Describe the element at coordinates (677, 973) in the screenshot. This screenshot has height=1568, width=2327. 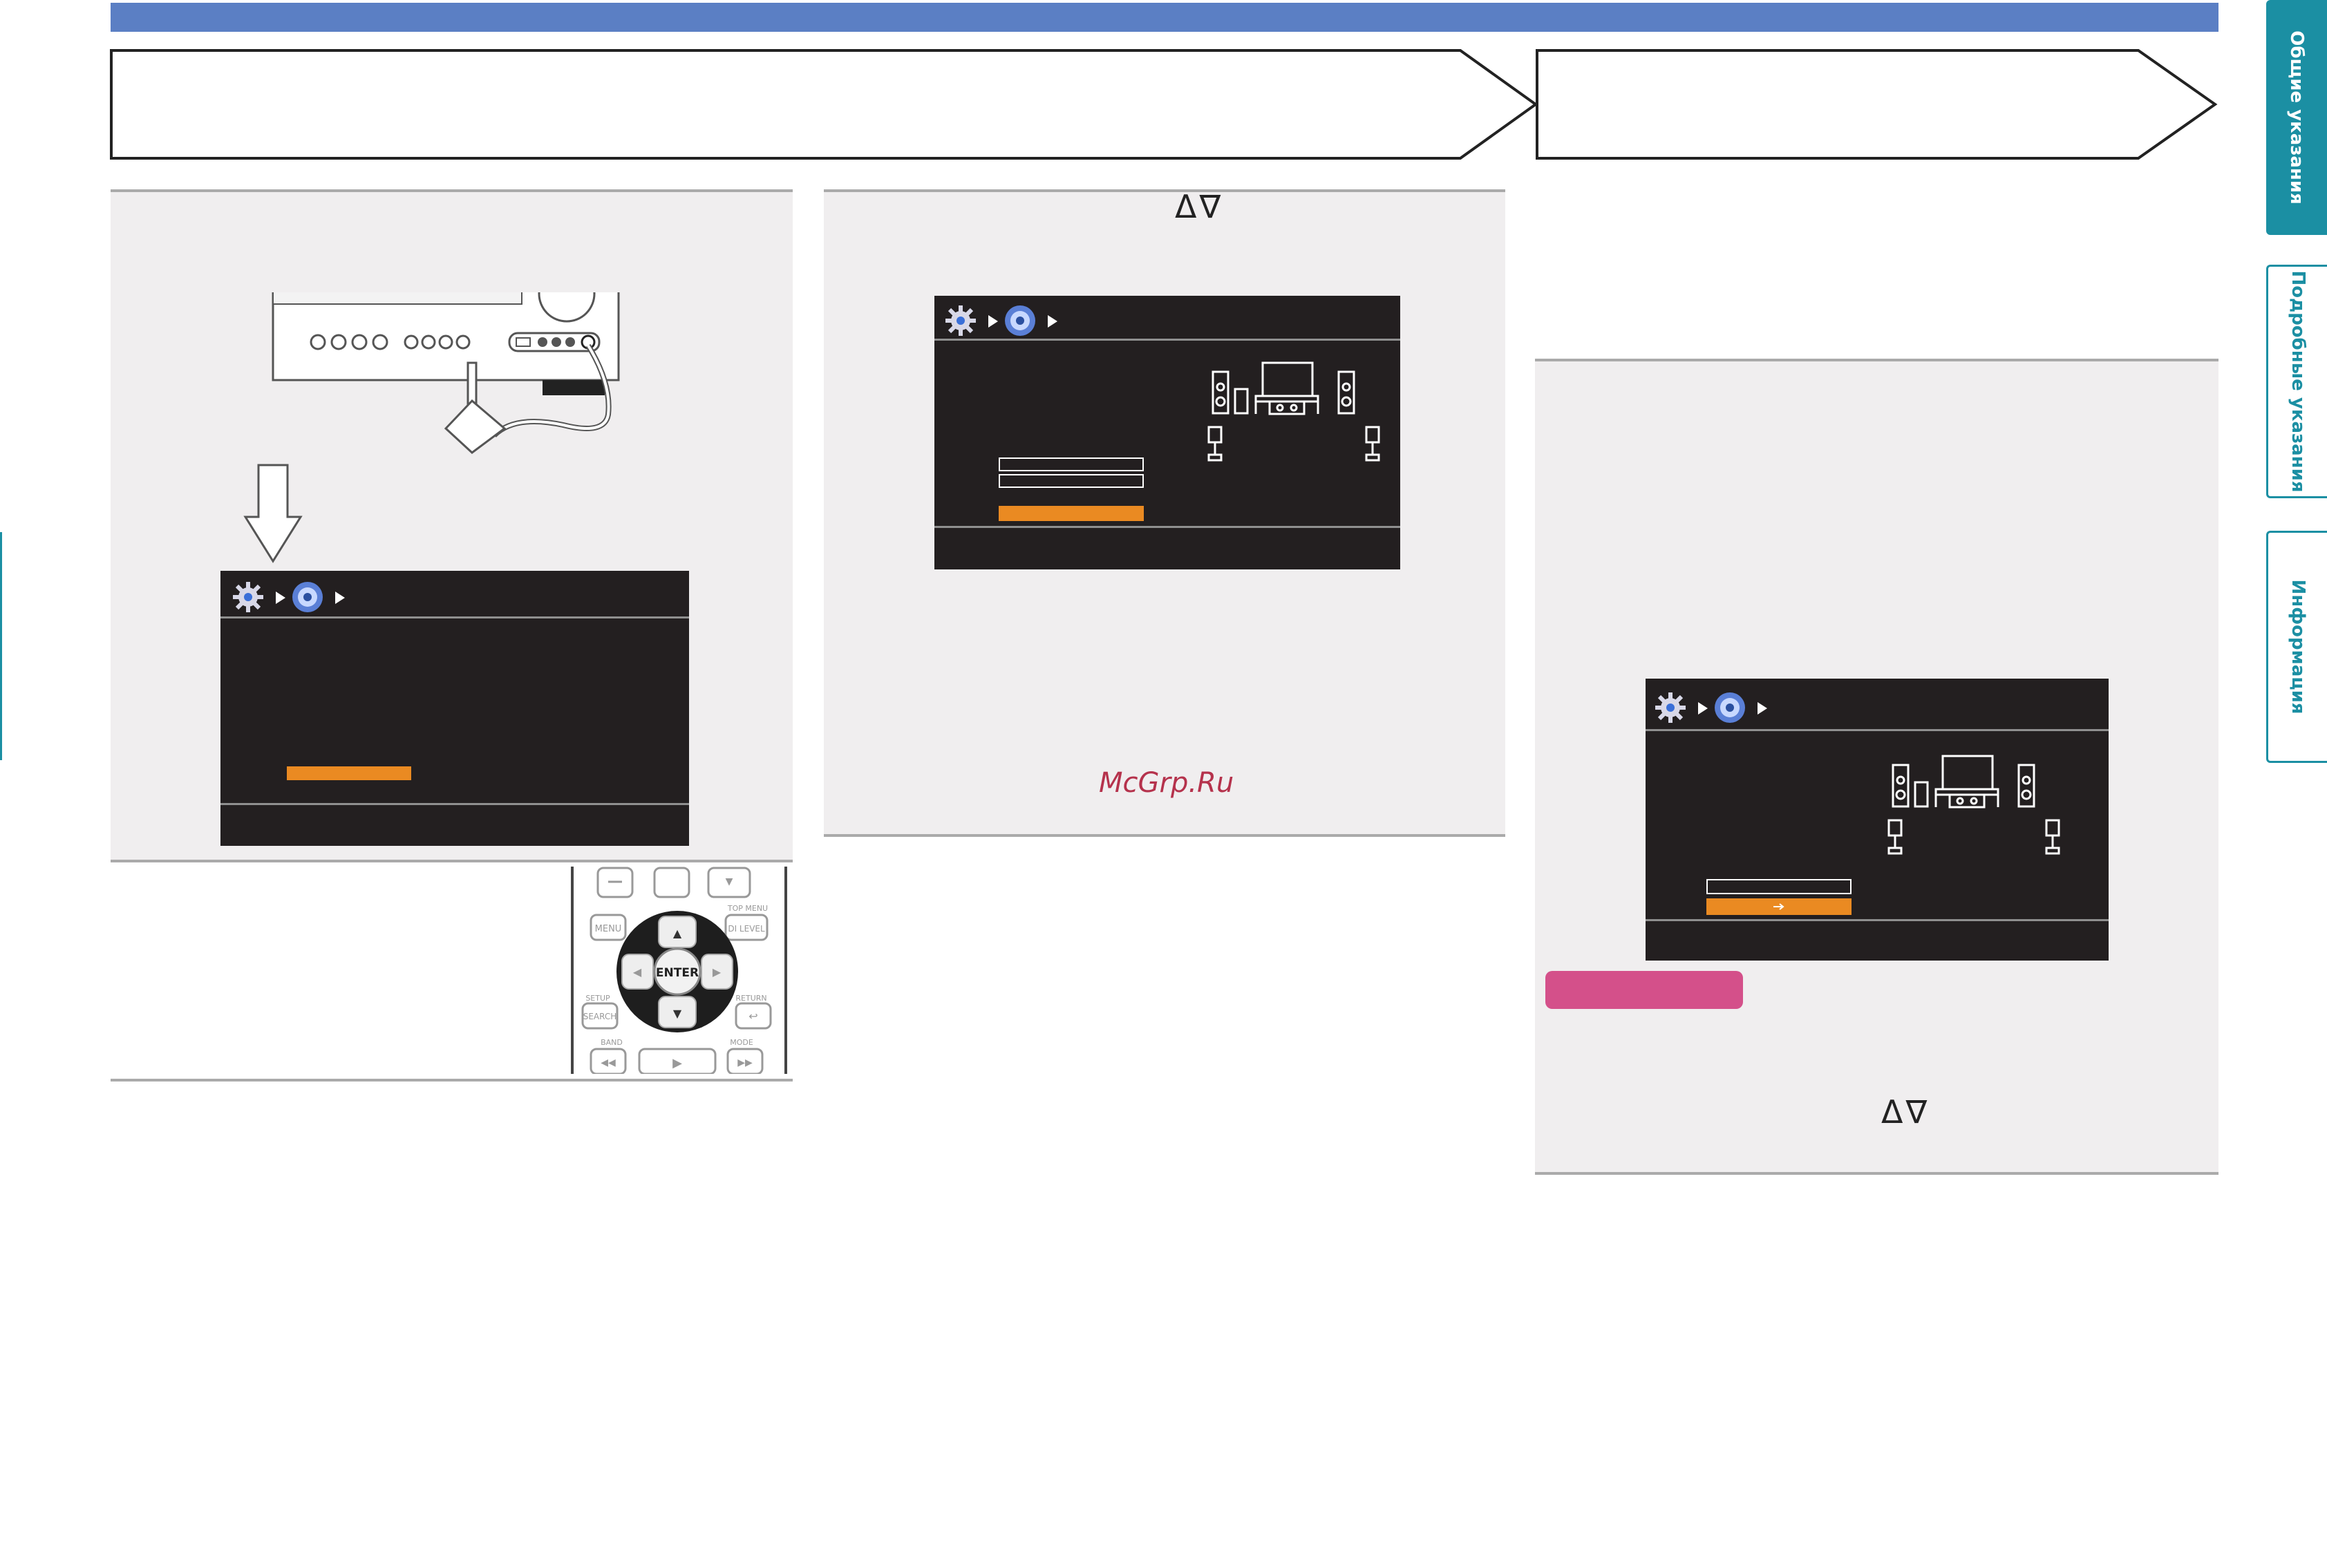
I see `remote-enter-label: ENTER` at that location.